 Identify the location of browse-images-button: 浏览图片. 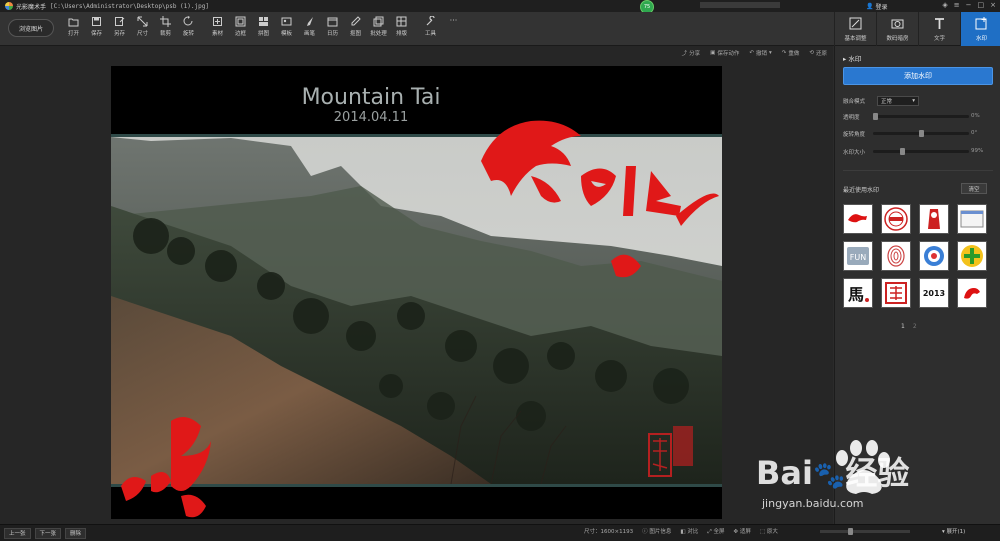
(31, 28).